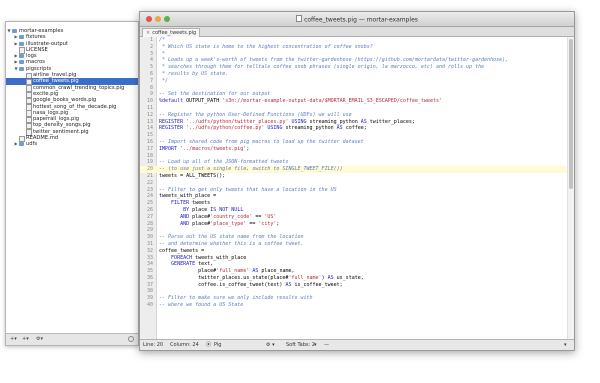  Describe the element at coordinates (149, 209) in the screenshot. I see `line-number: 26` at that location.